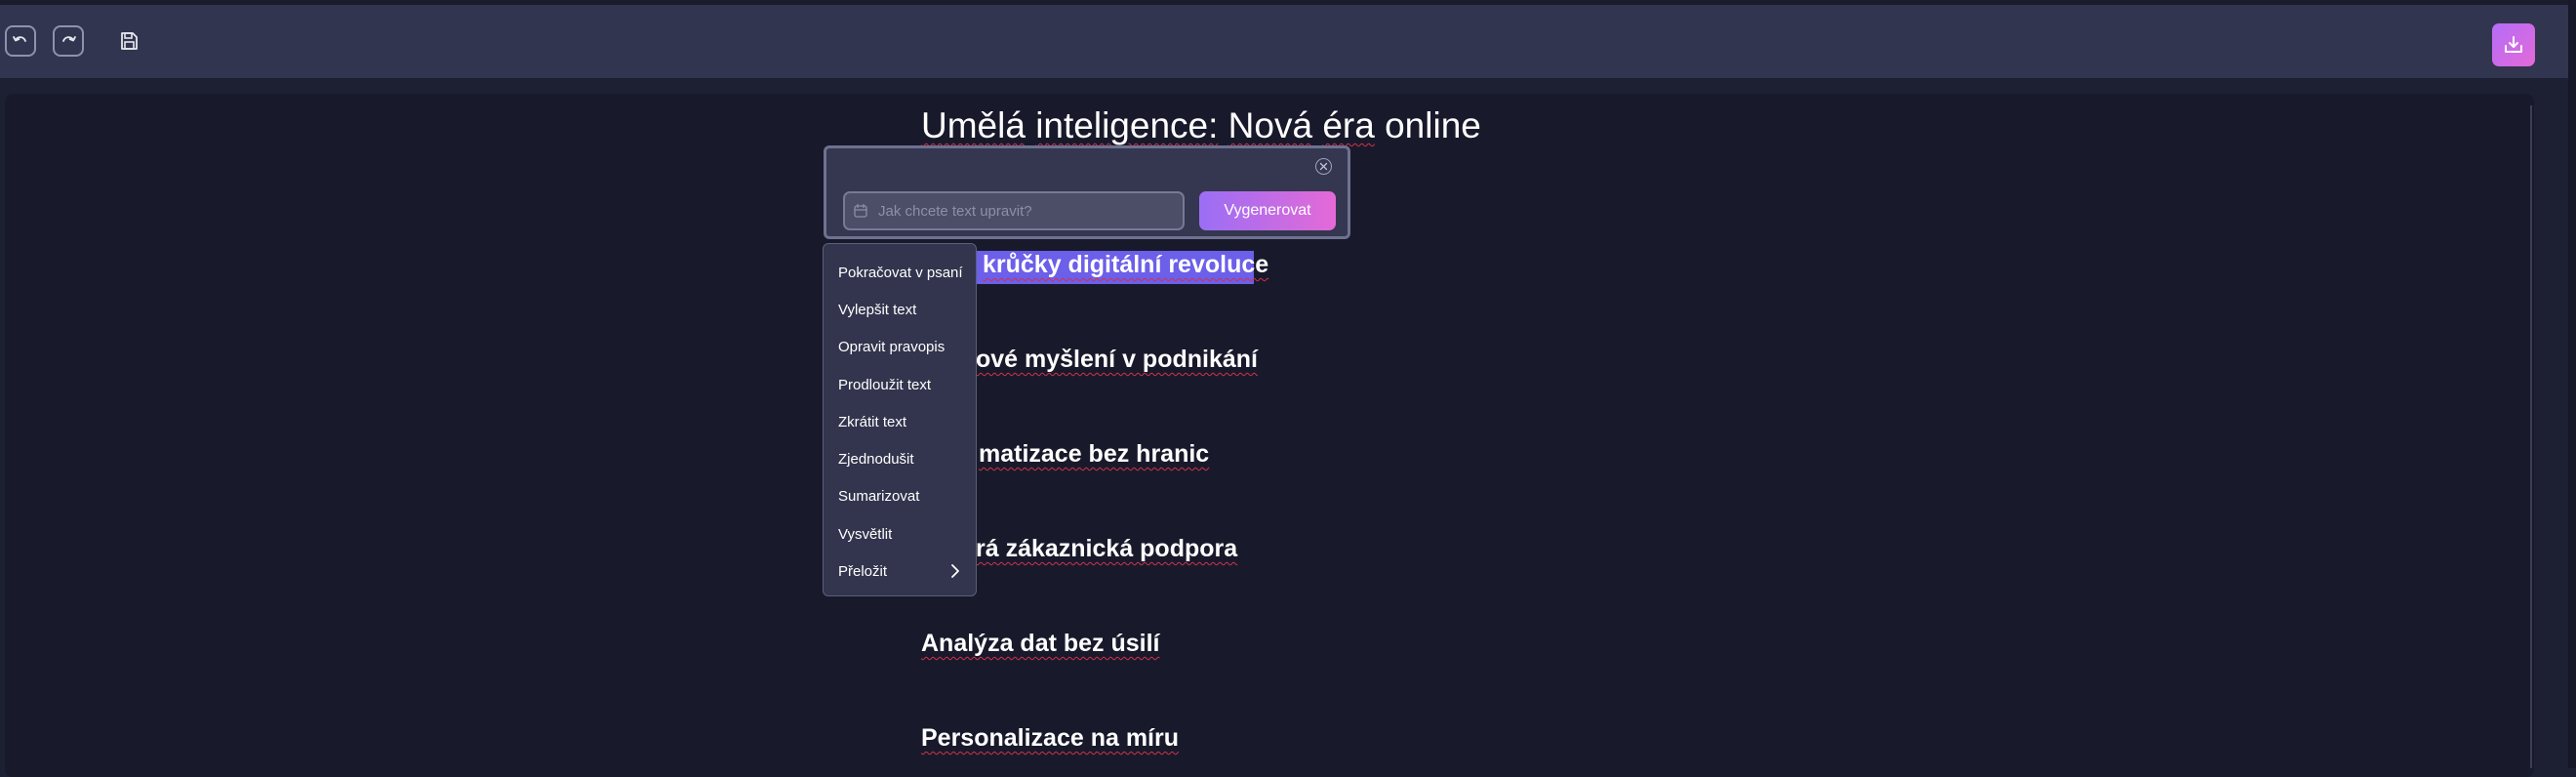 This screenshot has width=2576, height=777. I want to click on title-word: inteligence:, so click(1127, 125).